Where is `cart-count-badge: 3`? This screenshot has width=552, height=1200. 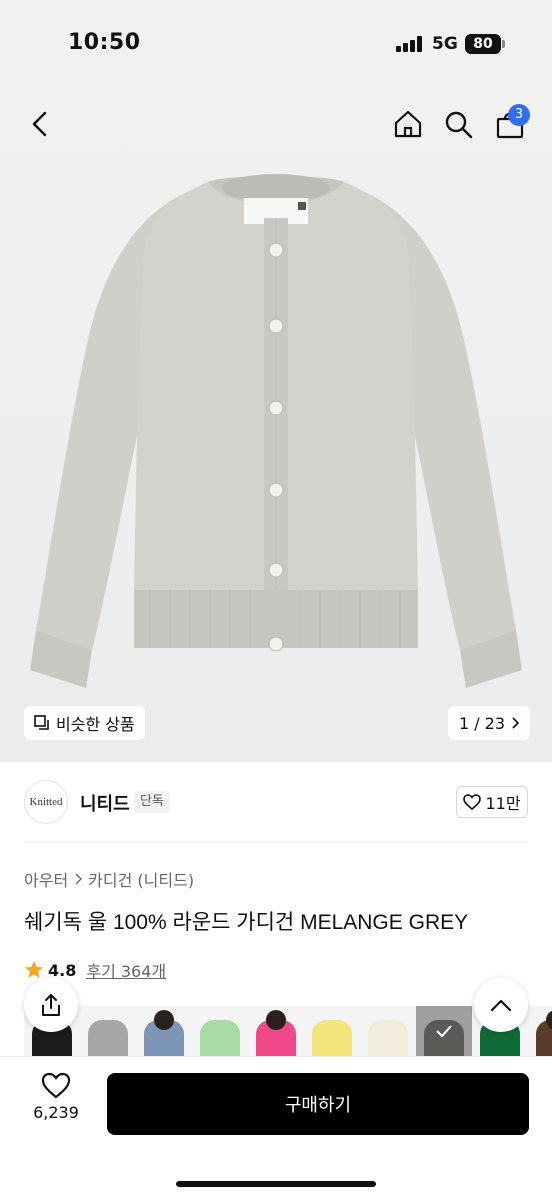 cart-count-badge: 3 is located at coordinates (519, 115).